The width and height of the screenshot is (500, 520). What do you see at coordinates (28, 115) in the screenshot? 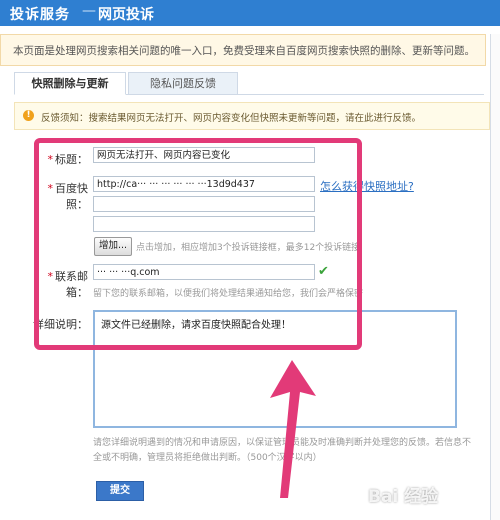
I see `warning-icon: !` at bounding box center [28, 115].